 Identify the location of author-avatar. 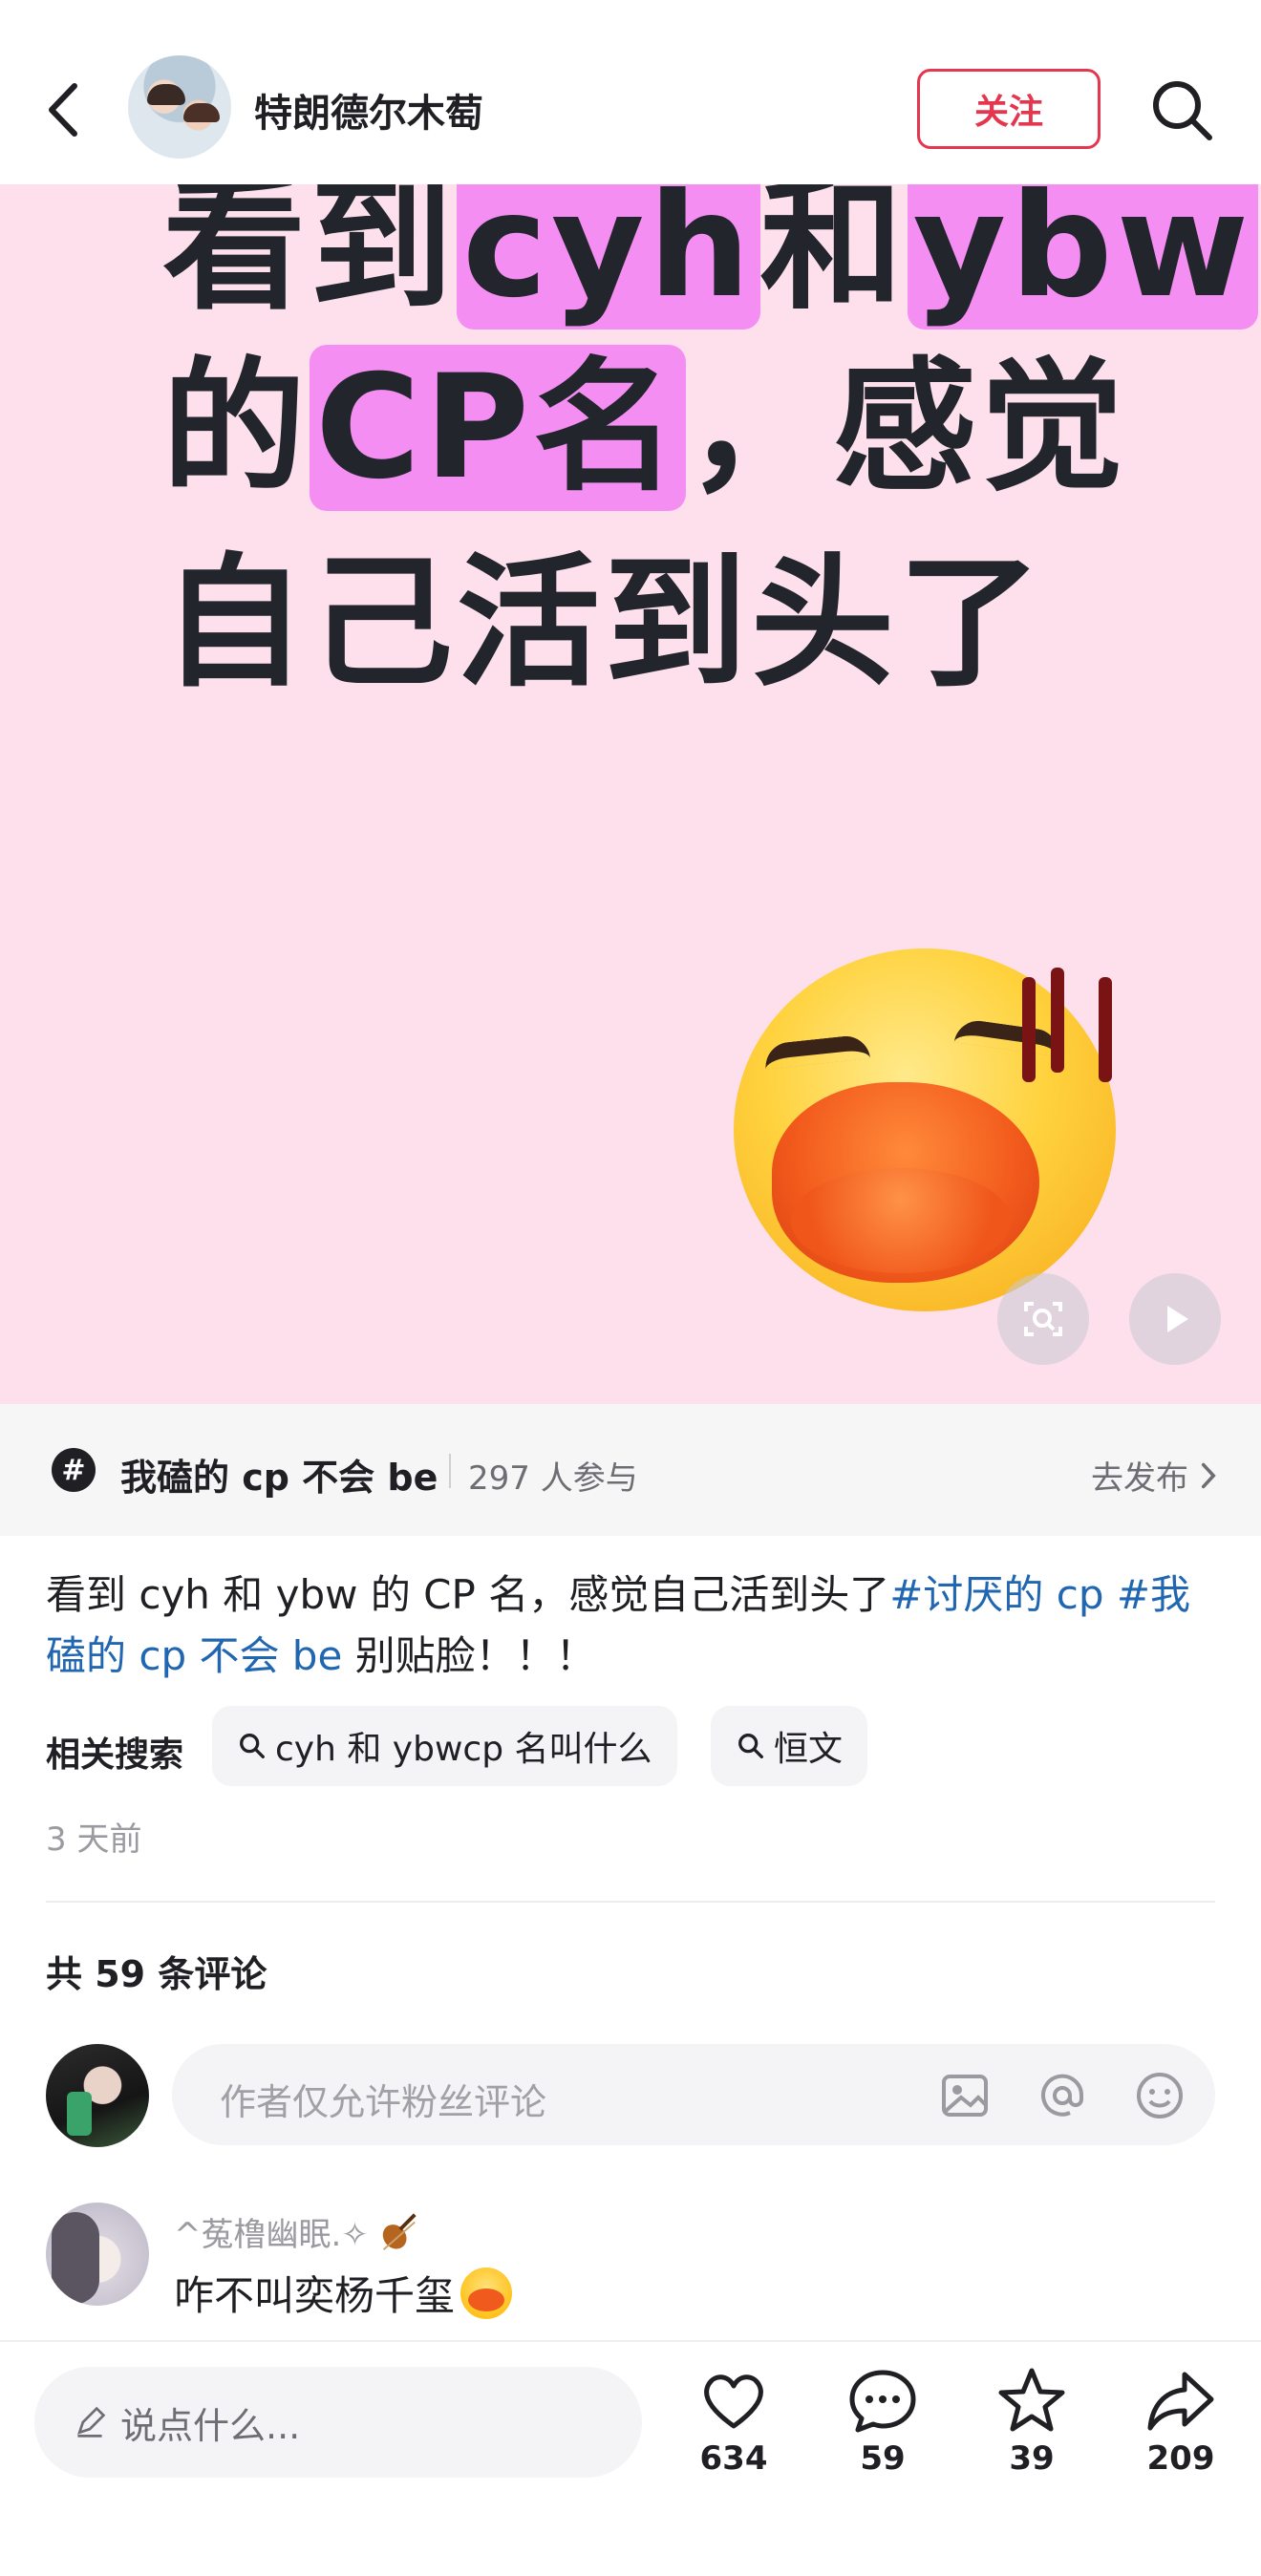
(179, 107).